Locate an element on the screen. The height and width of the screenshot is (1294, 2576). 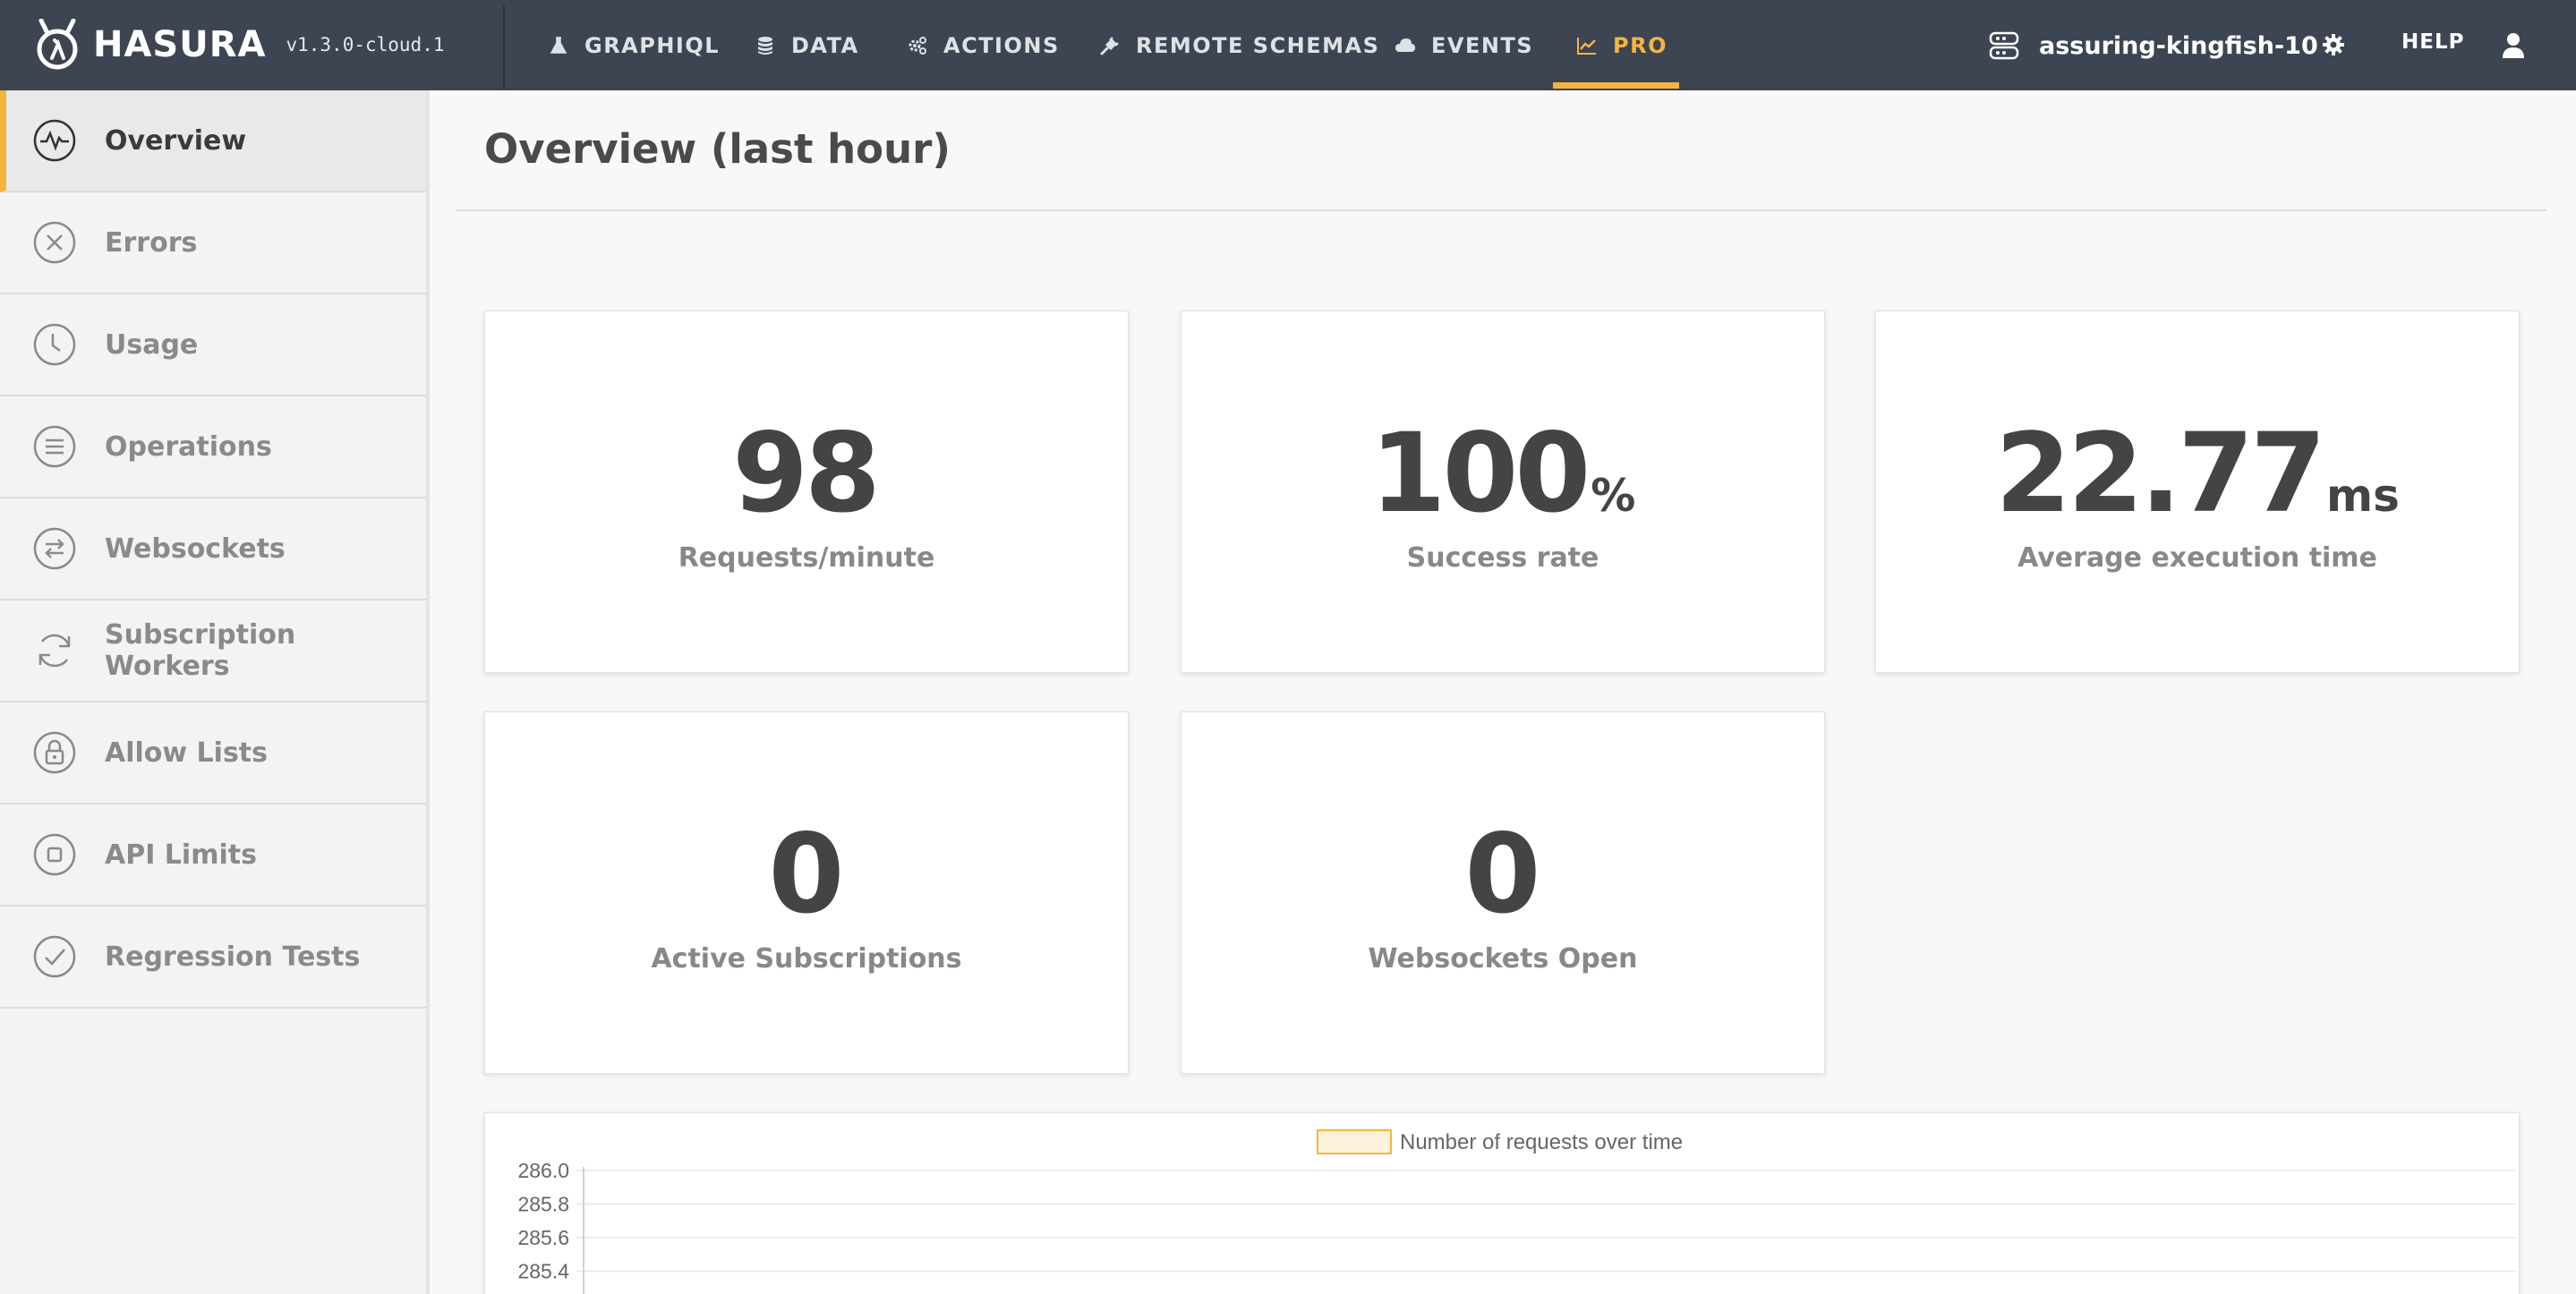
sidebar-item-websockets: Websockets is located at coordinates (213, 549).